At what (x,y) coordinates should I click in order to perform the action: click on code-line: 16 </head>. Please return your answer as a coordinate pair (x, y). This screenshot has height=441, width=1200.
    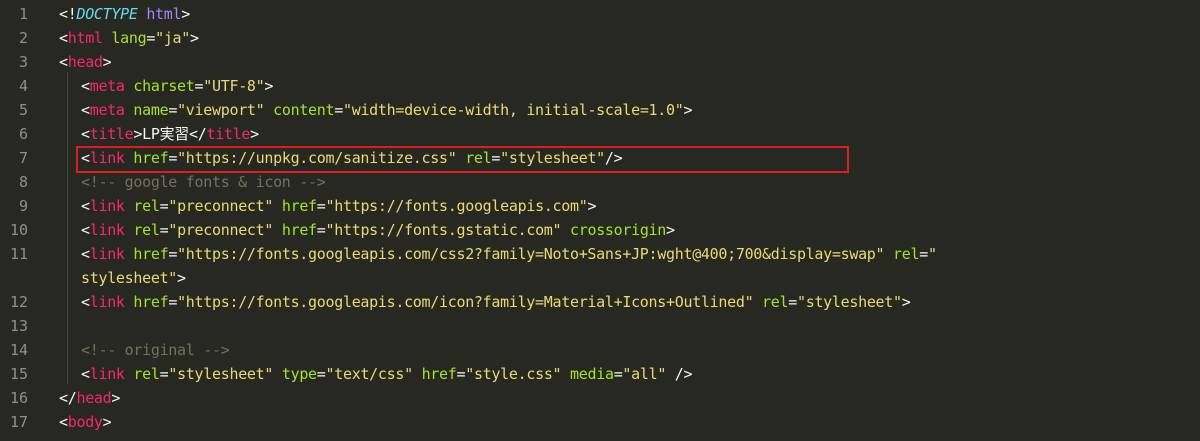
    Looking at the image, I should click on (600, 398).